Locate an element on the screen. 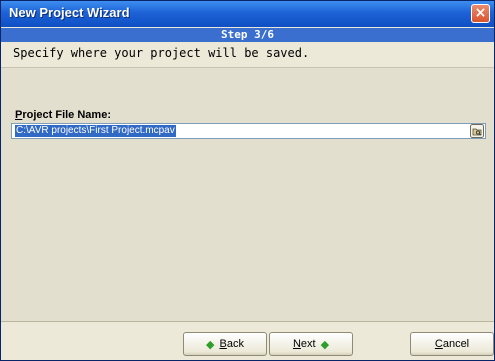 The width and height of the screenshot is (495, 361). next-button: Next ◆ is located at coordinates (311, 344).